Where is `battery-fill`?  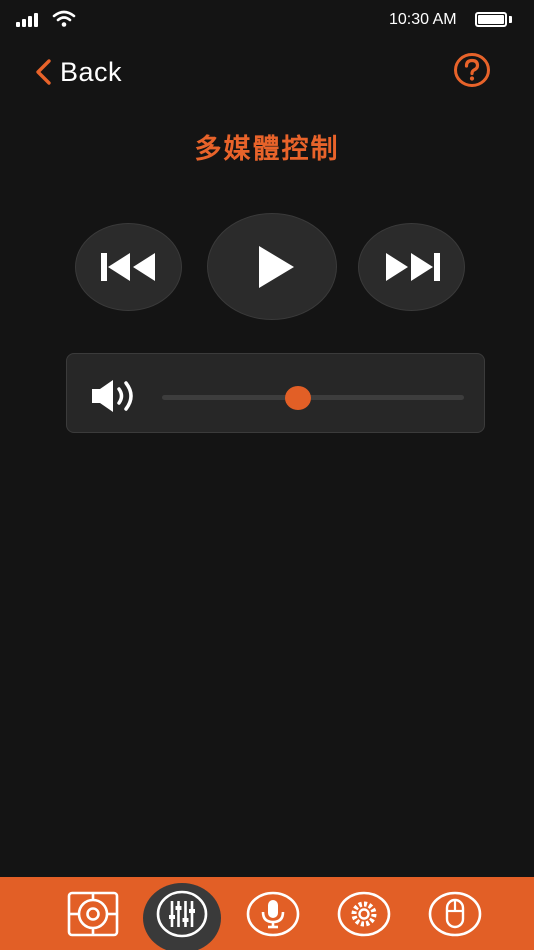 battery-fill is located at coordinates (491, 19).